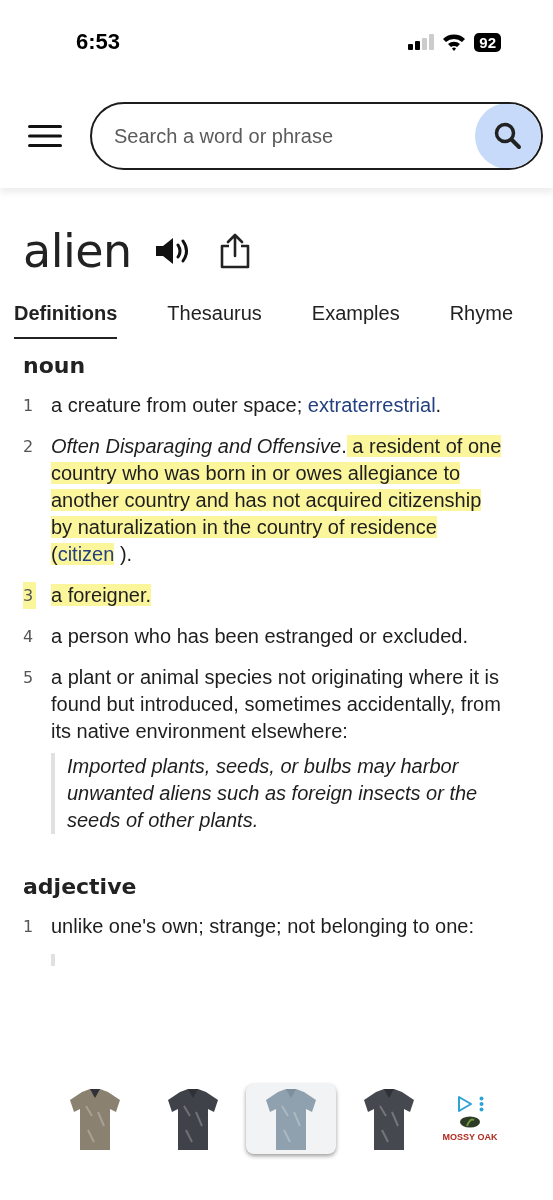  Describe the element at coordinates (260, 636) in the screenshot. I see `definition-text: a person who has been estranged or excluded.` at that location.